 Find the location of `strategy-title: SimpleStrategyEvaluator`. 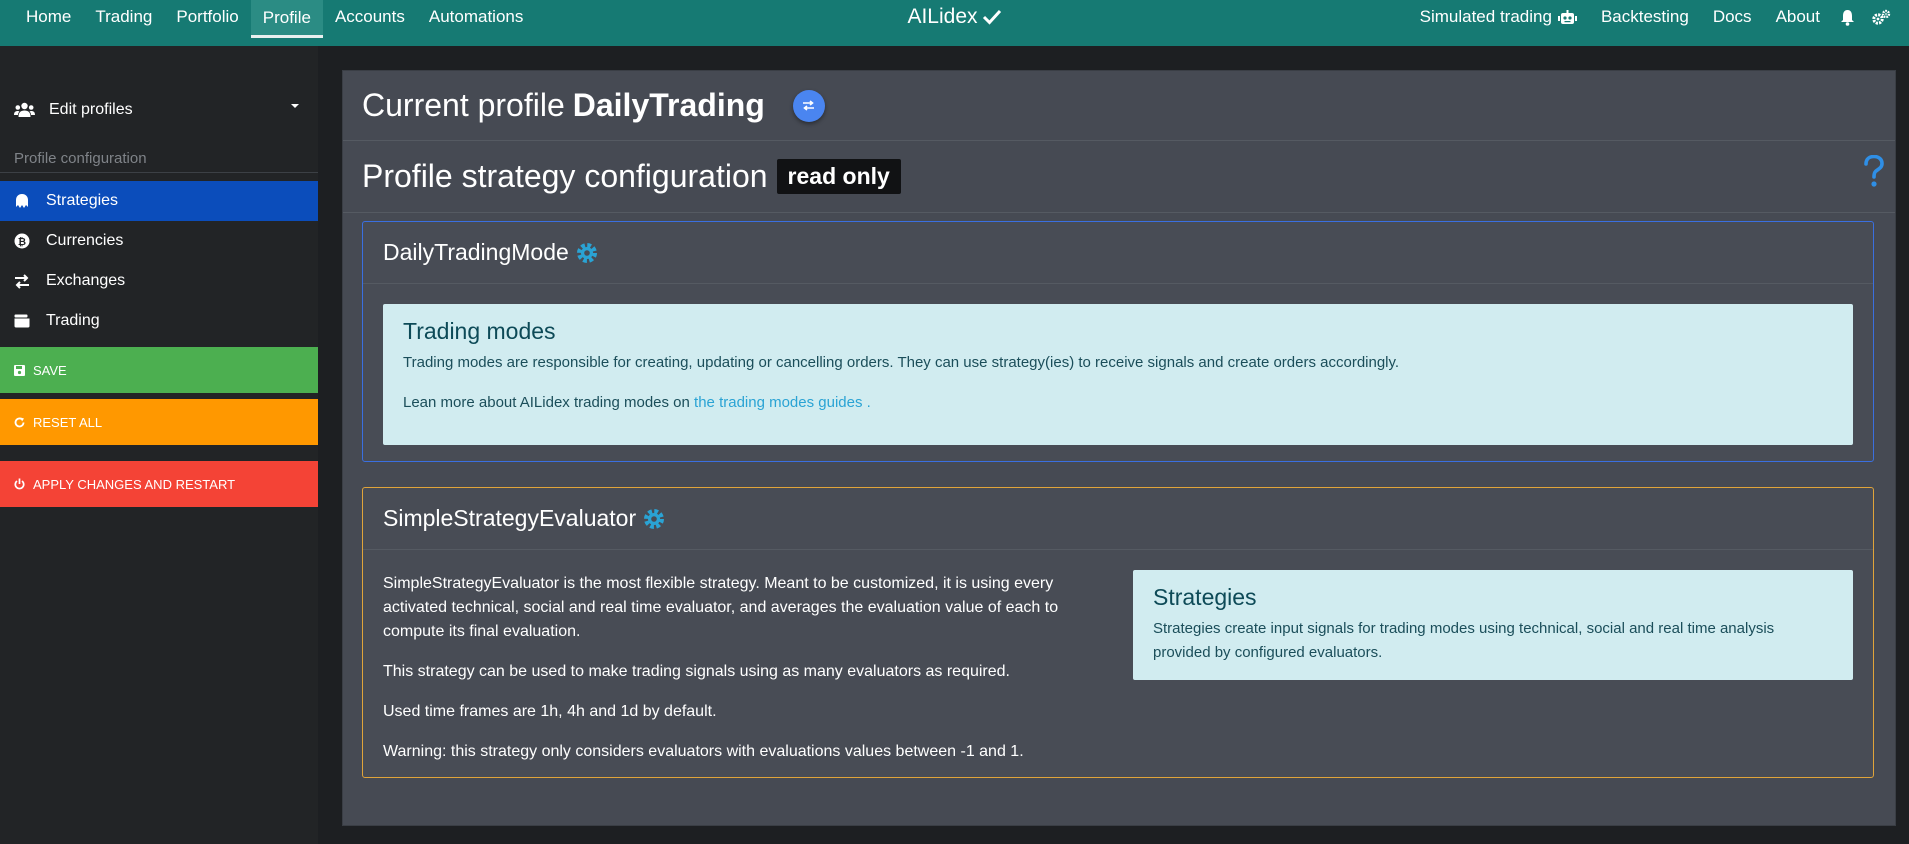

strategy-title: SimpleStrategyEvaluator is located at coordinates (510, 518).